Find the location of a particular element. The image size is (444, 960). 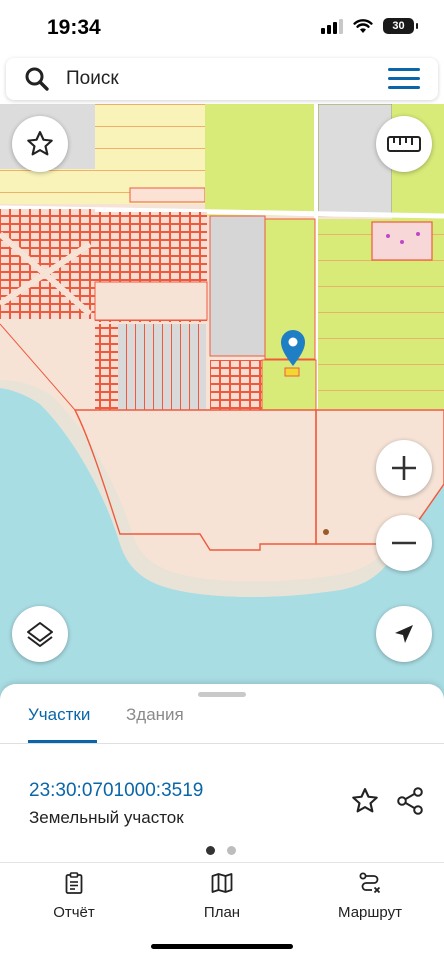

location-arrow-icon is located at coordinates (404, 634).